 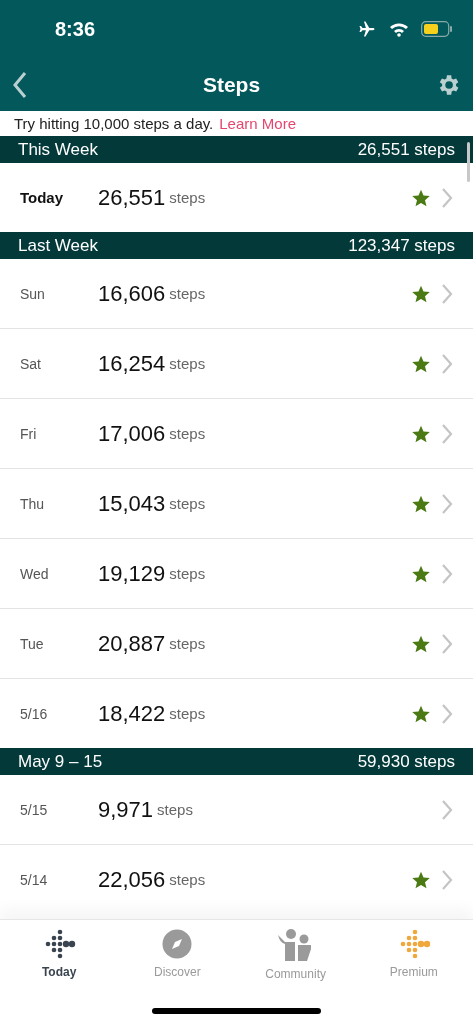 What do you see at coordinates (34, 879) in the screenshot?
I see `day-label: 5/14` at bounding box center [34, 879].